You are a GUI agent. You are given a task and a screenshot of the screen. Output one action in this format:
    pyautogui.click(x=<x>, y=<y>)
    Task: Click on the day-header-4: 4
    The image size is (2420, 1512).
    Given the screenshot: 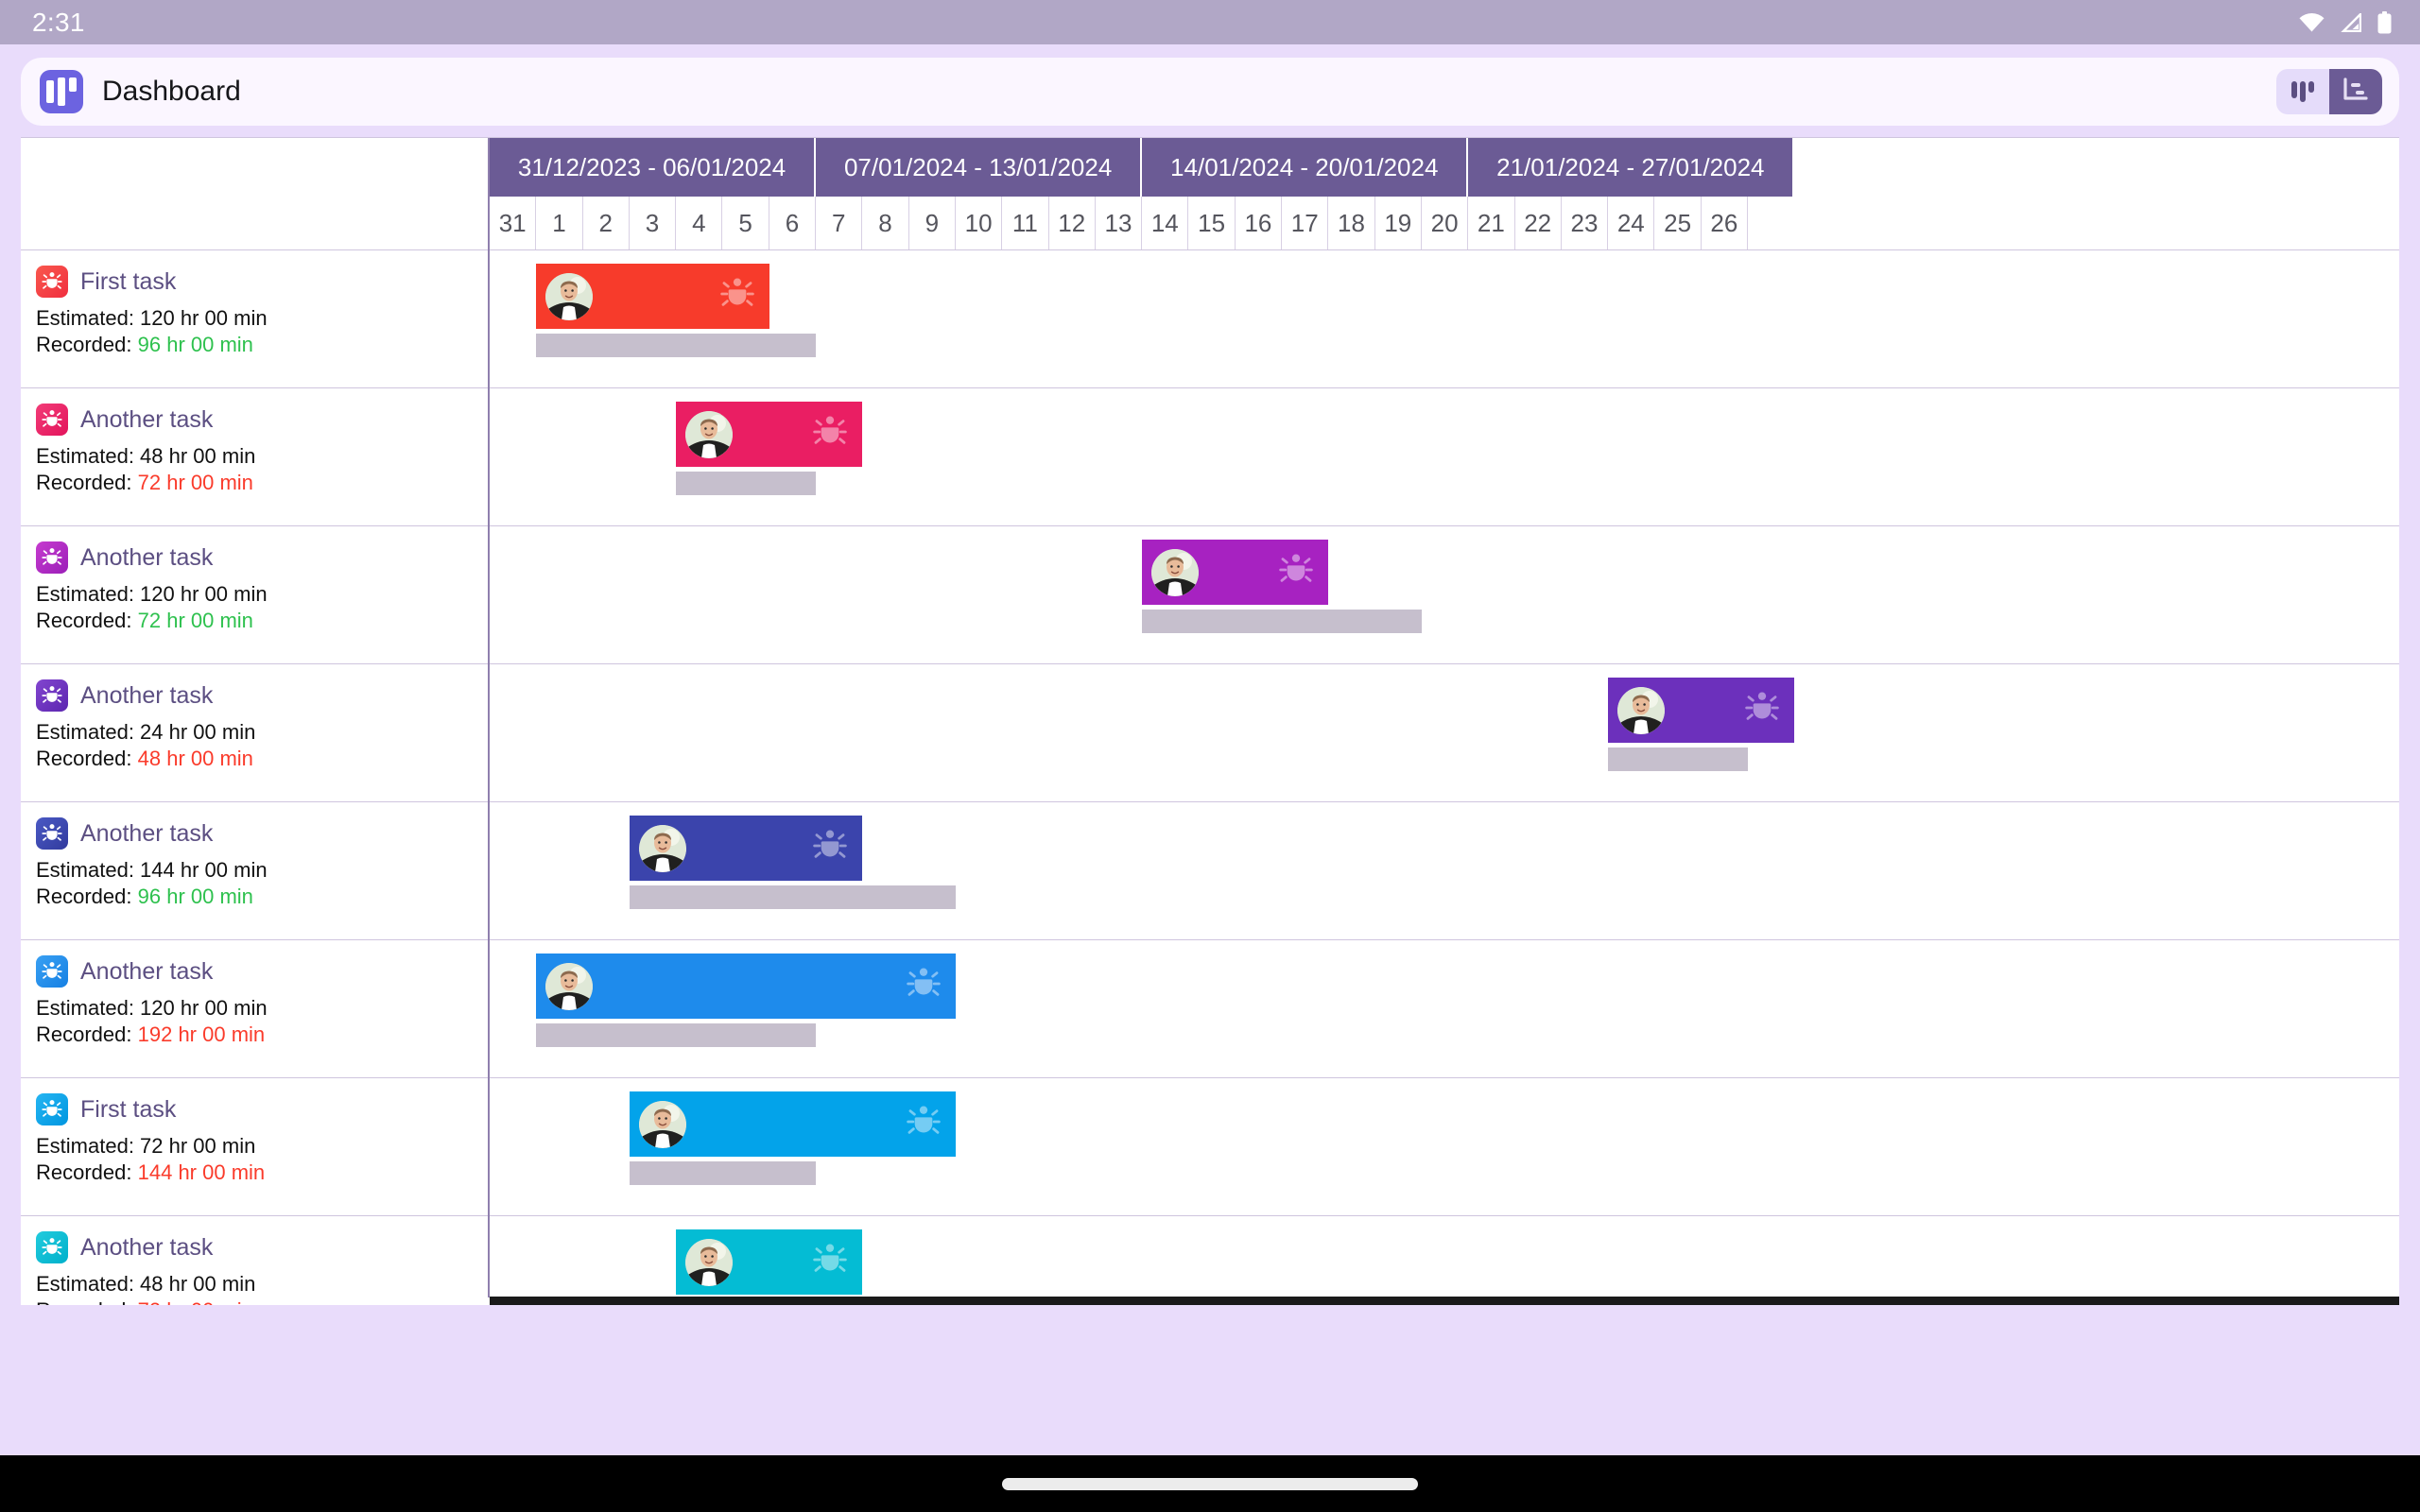 What is the action you would take?
    pyautogui.click(x=699, y=223)
    